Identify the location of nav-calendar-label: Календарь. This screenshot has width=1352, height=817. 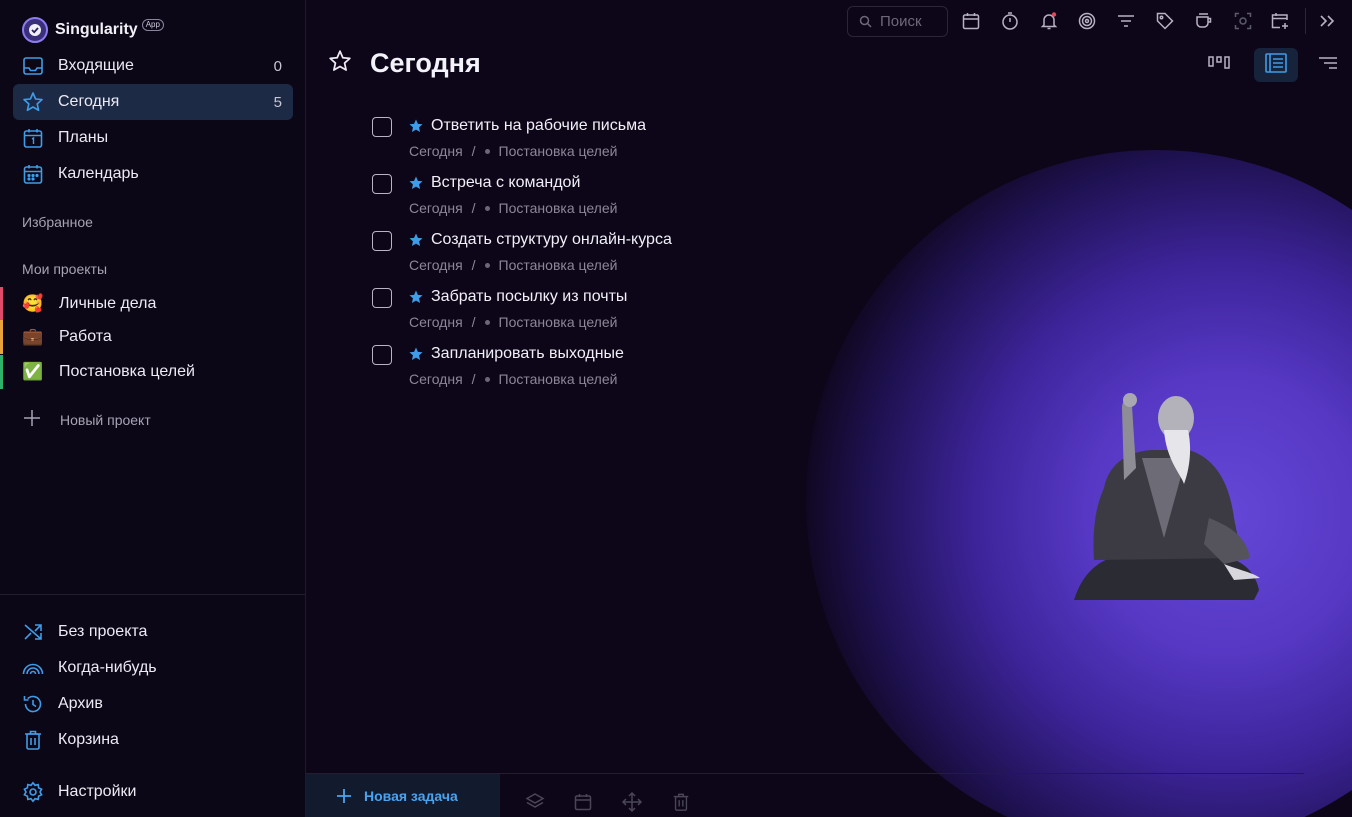
(98, 173).